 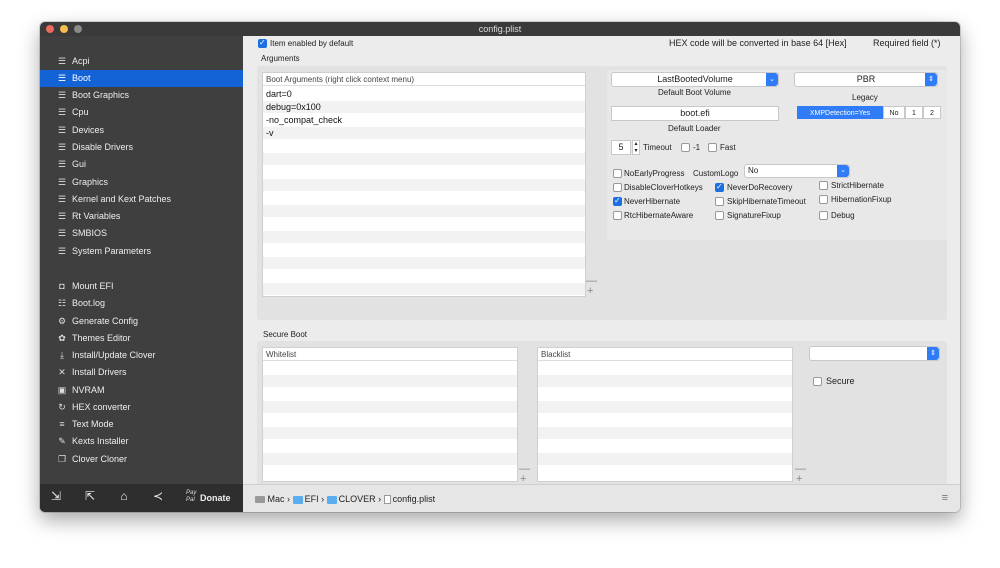 What do you see at coordinates (114, 355) in the screenshot?
I see `tool-label: Install/Update Clover` at bounding box center [114, 355].